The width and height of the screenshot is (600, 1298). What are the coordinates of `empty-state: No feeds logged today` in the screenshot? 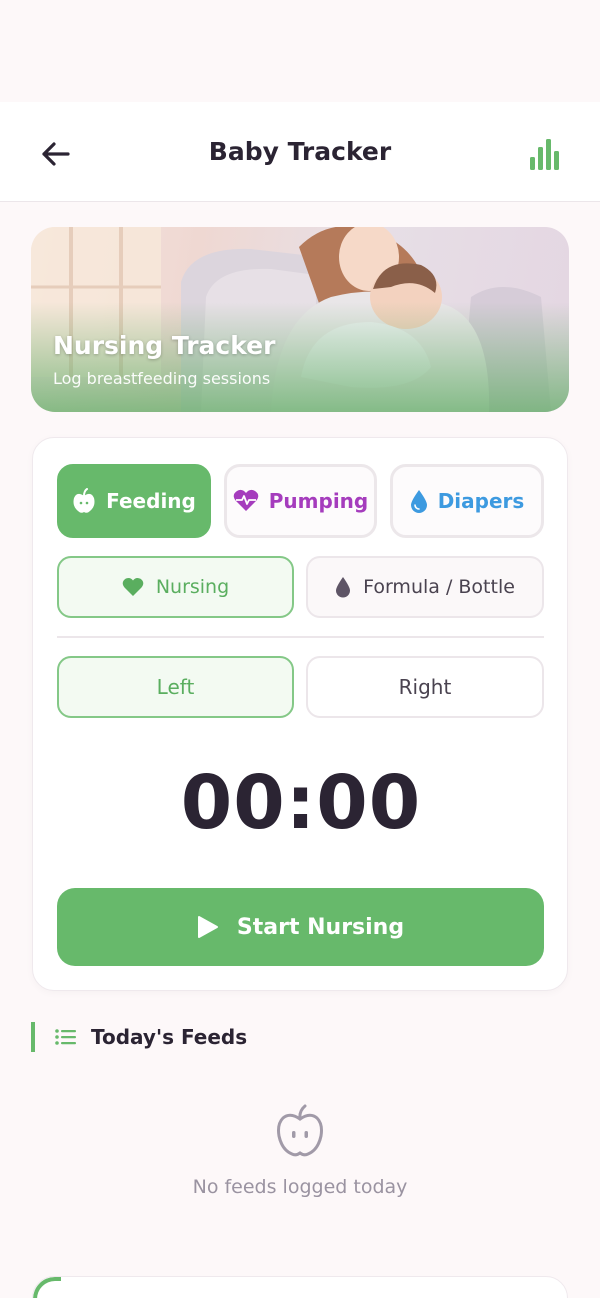 It's located at (300, 1151).